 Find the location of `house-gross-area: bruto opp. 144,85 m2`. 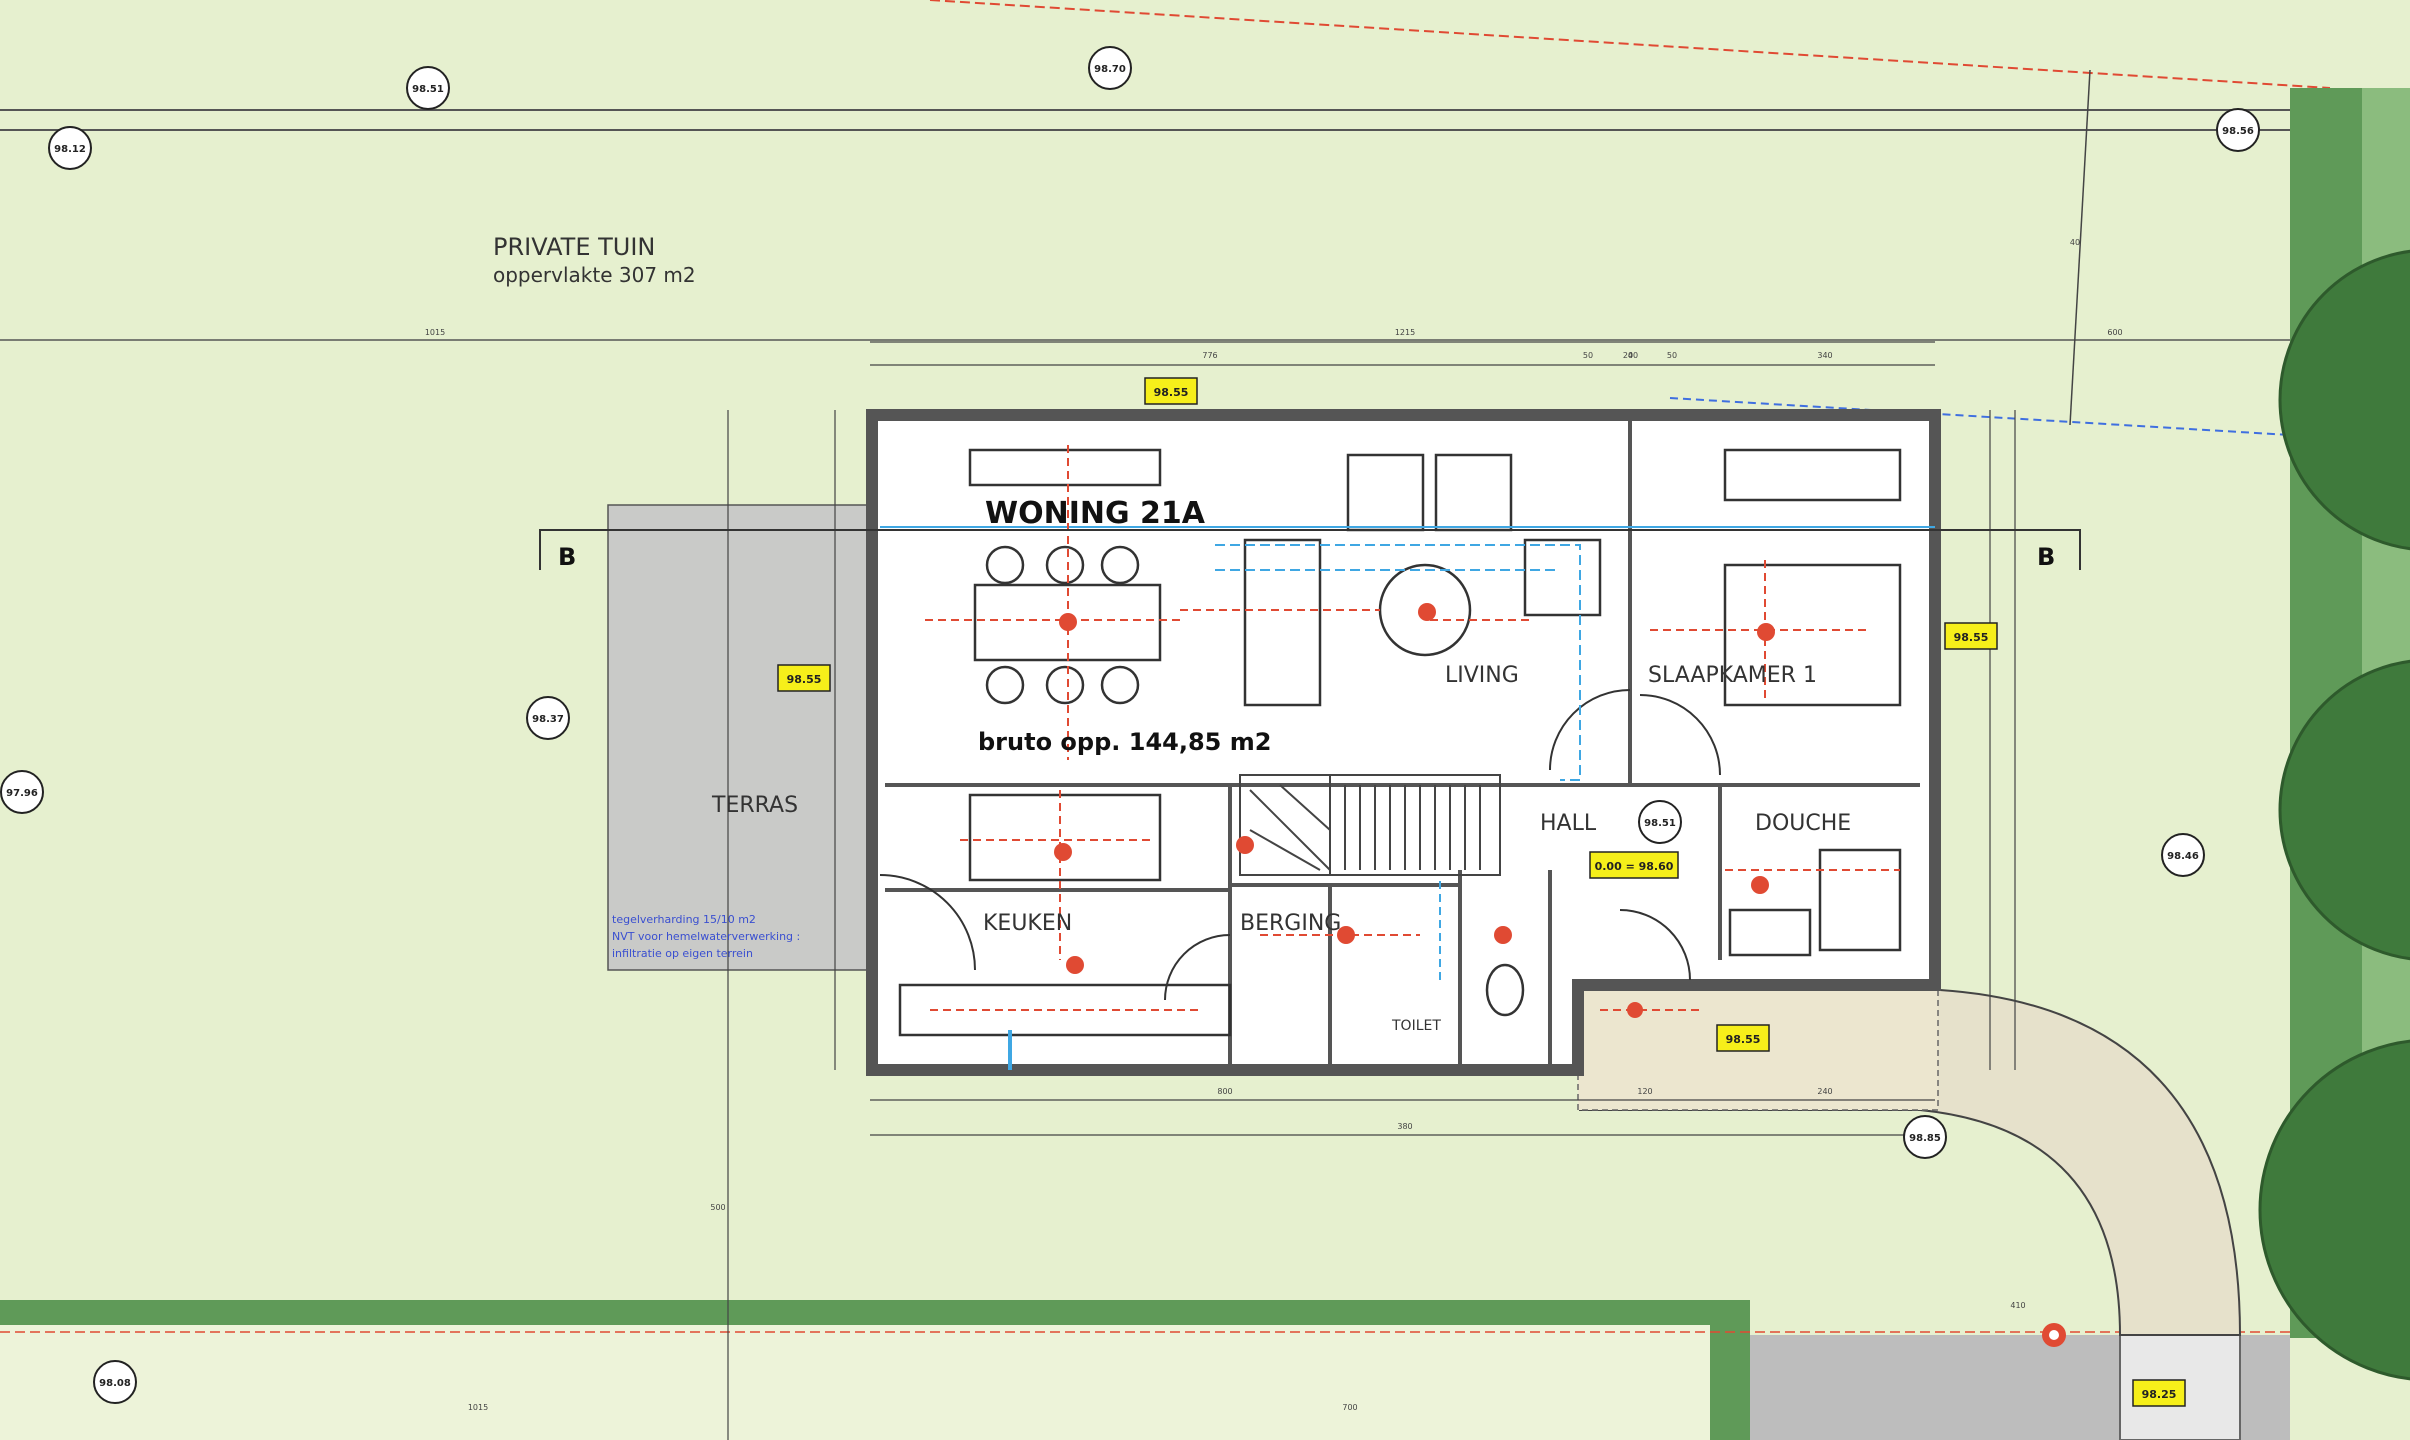

house-gross-area: bruto opp. 144,85 m2 is located at coordinates (1124, 742).